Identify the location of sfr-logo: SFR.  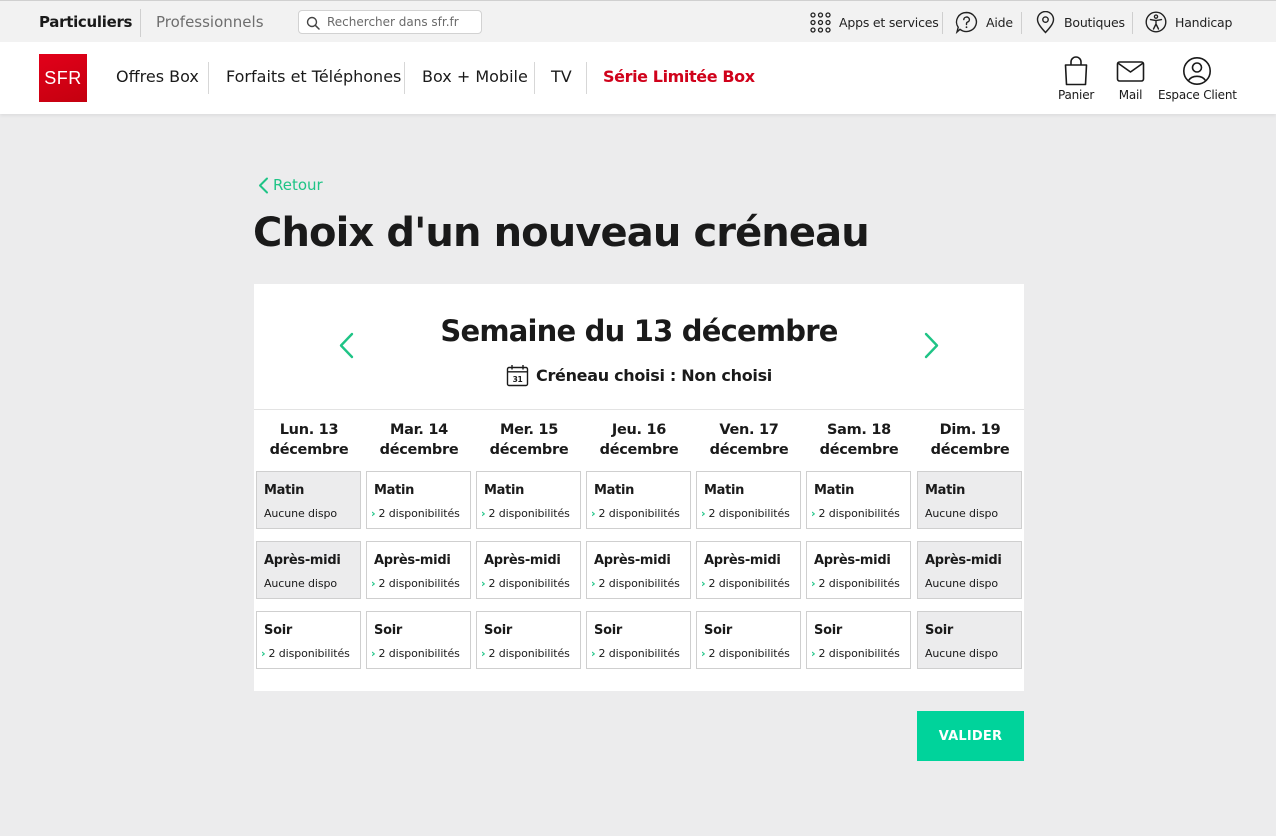
(63, 78).